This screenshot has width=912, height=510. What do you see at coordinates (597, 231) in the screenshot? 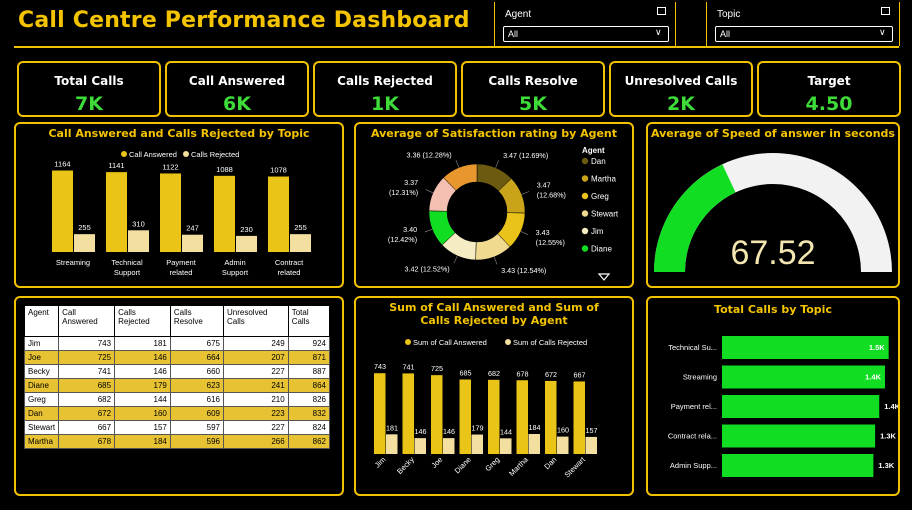
I see `legend-label: Jim` at bounding box center [597, 231].